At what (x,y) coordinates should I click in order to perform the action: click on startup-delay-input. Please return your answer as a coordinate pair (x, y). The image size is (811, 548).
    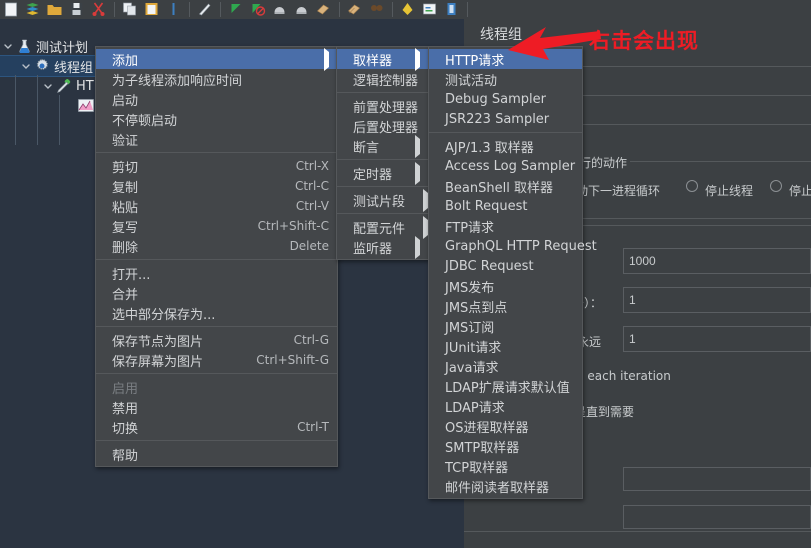
    Looking at the image, I should click on (717, 517).